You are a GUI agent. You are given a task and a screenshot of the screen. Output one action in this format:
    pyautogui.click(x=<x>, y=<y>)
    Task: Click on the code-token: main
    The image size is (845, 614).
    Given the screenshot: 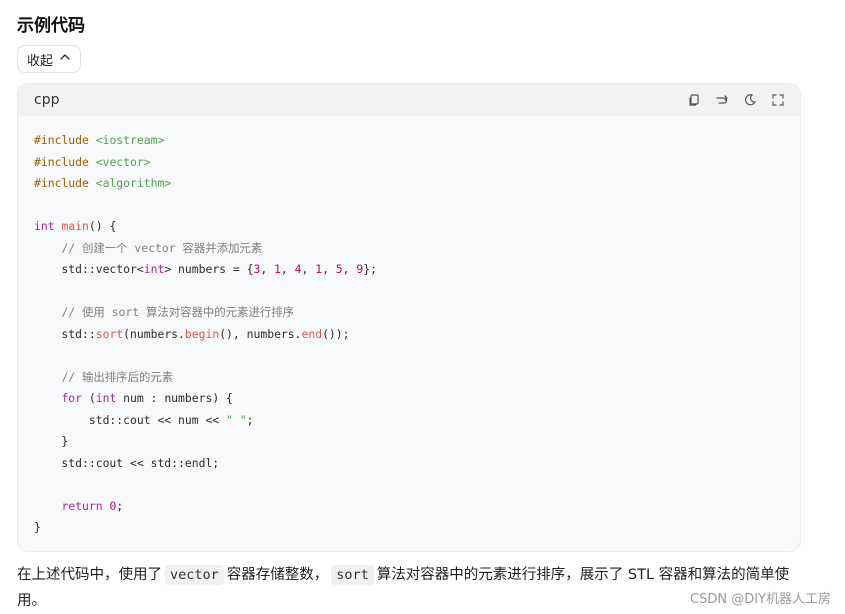 What is the action you would take?
    pyautogui.click(x=75, y=226)
    